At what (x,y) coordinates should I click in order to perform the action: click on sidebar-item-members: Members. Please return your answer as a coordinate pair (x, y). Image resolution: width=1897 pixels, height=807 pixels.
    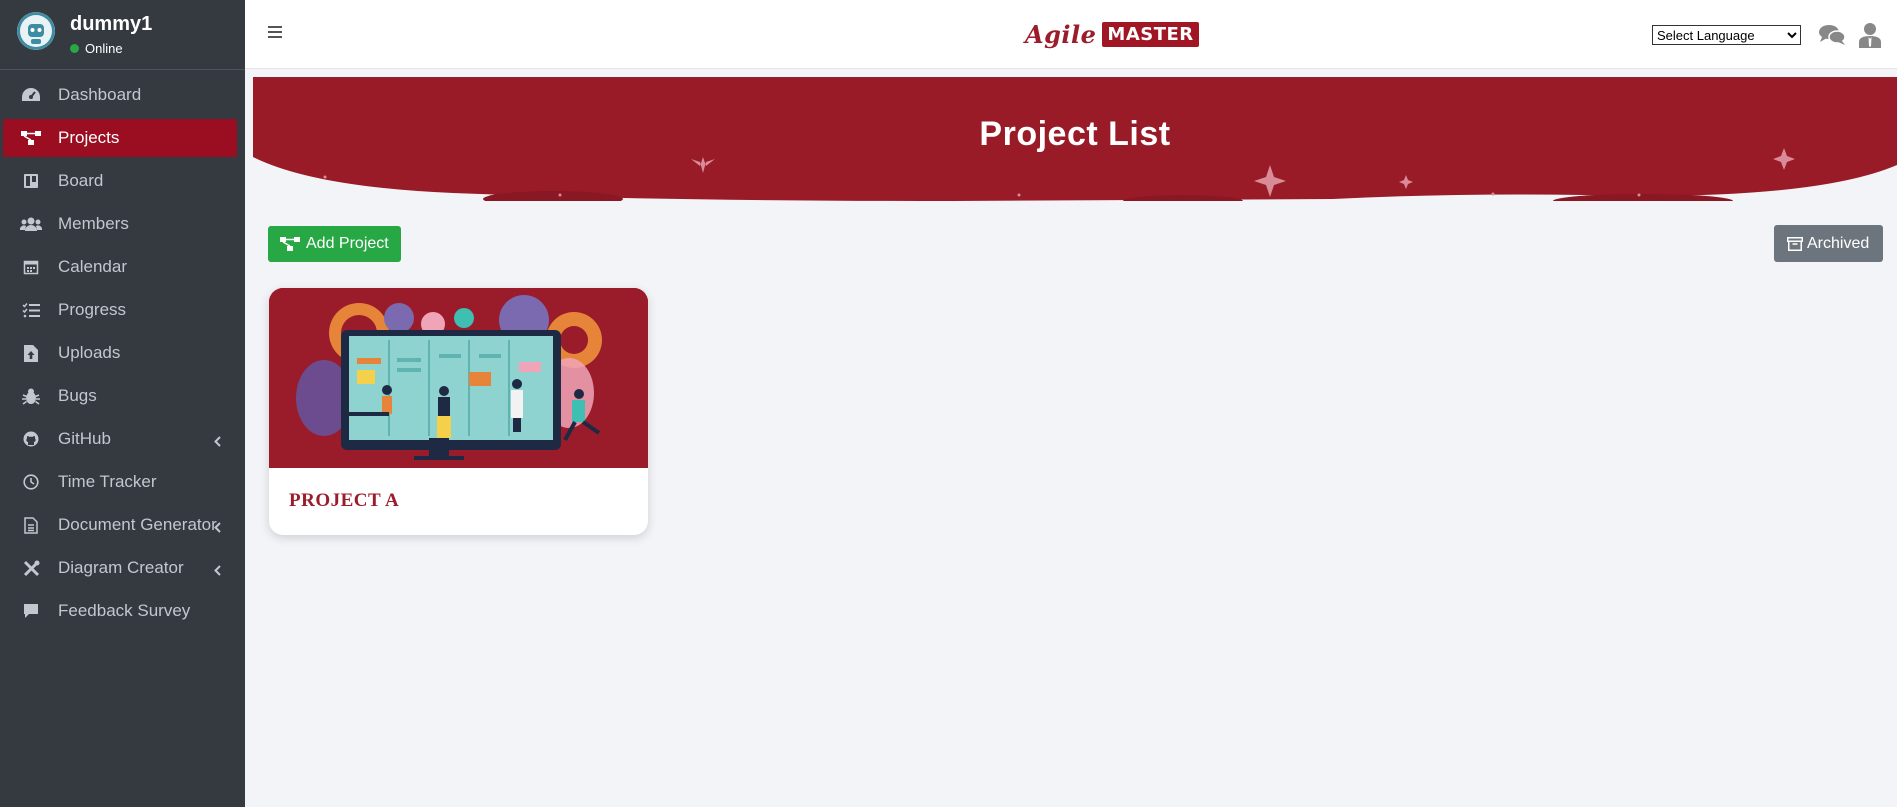
    Looking at the image, I should click on (120, 224).